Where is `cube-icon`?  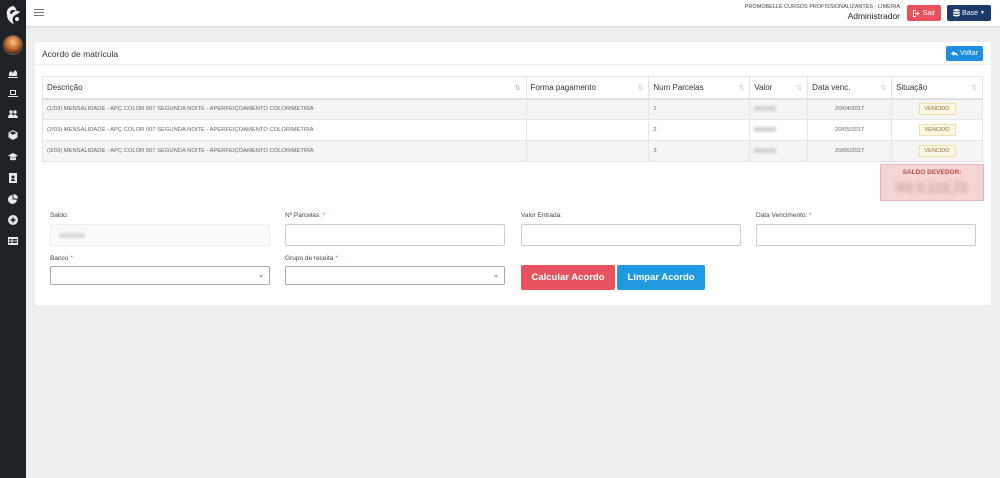
cube-icon is located at coordinates (13, 135).